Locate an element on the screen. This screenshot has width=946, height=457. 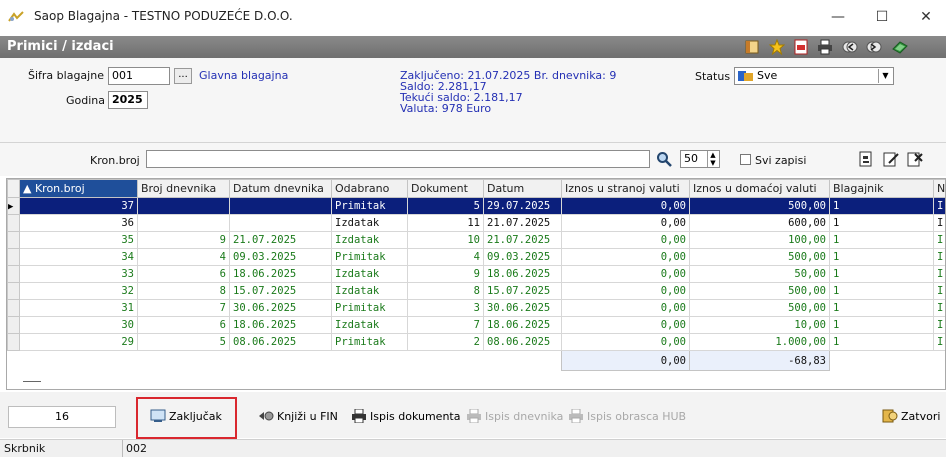
cell-kron-broj: 34 is located at coordinates (78, 257).